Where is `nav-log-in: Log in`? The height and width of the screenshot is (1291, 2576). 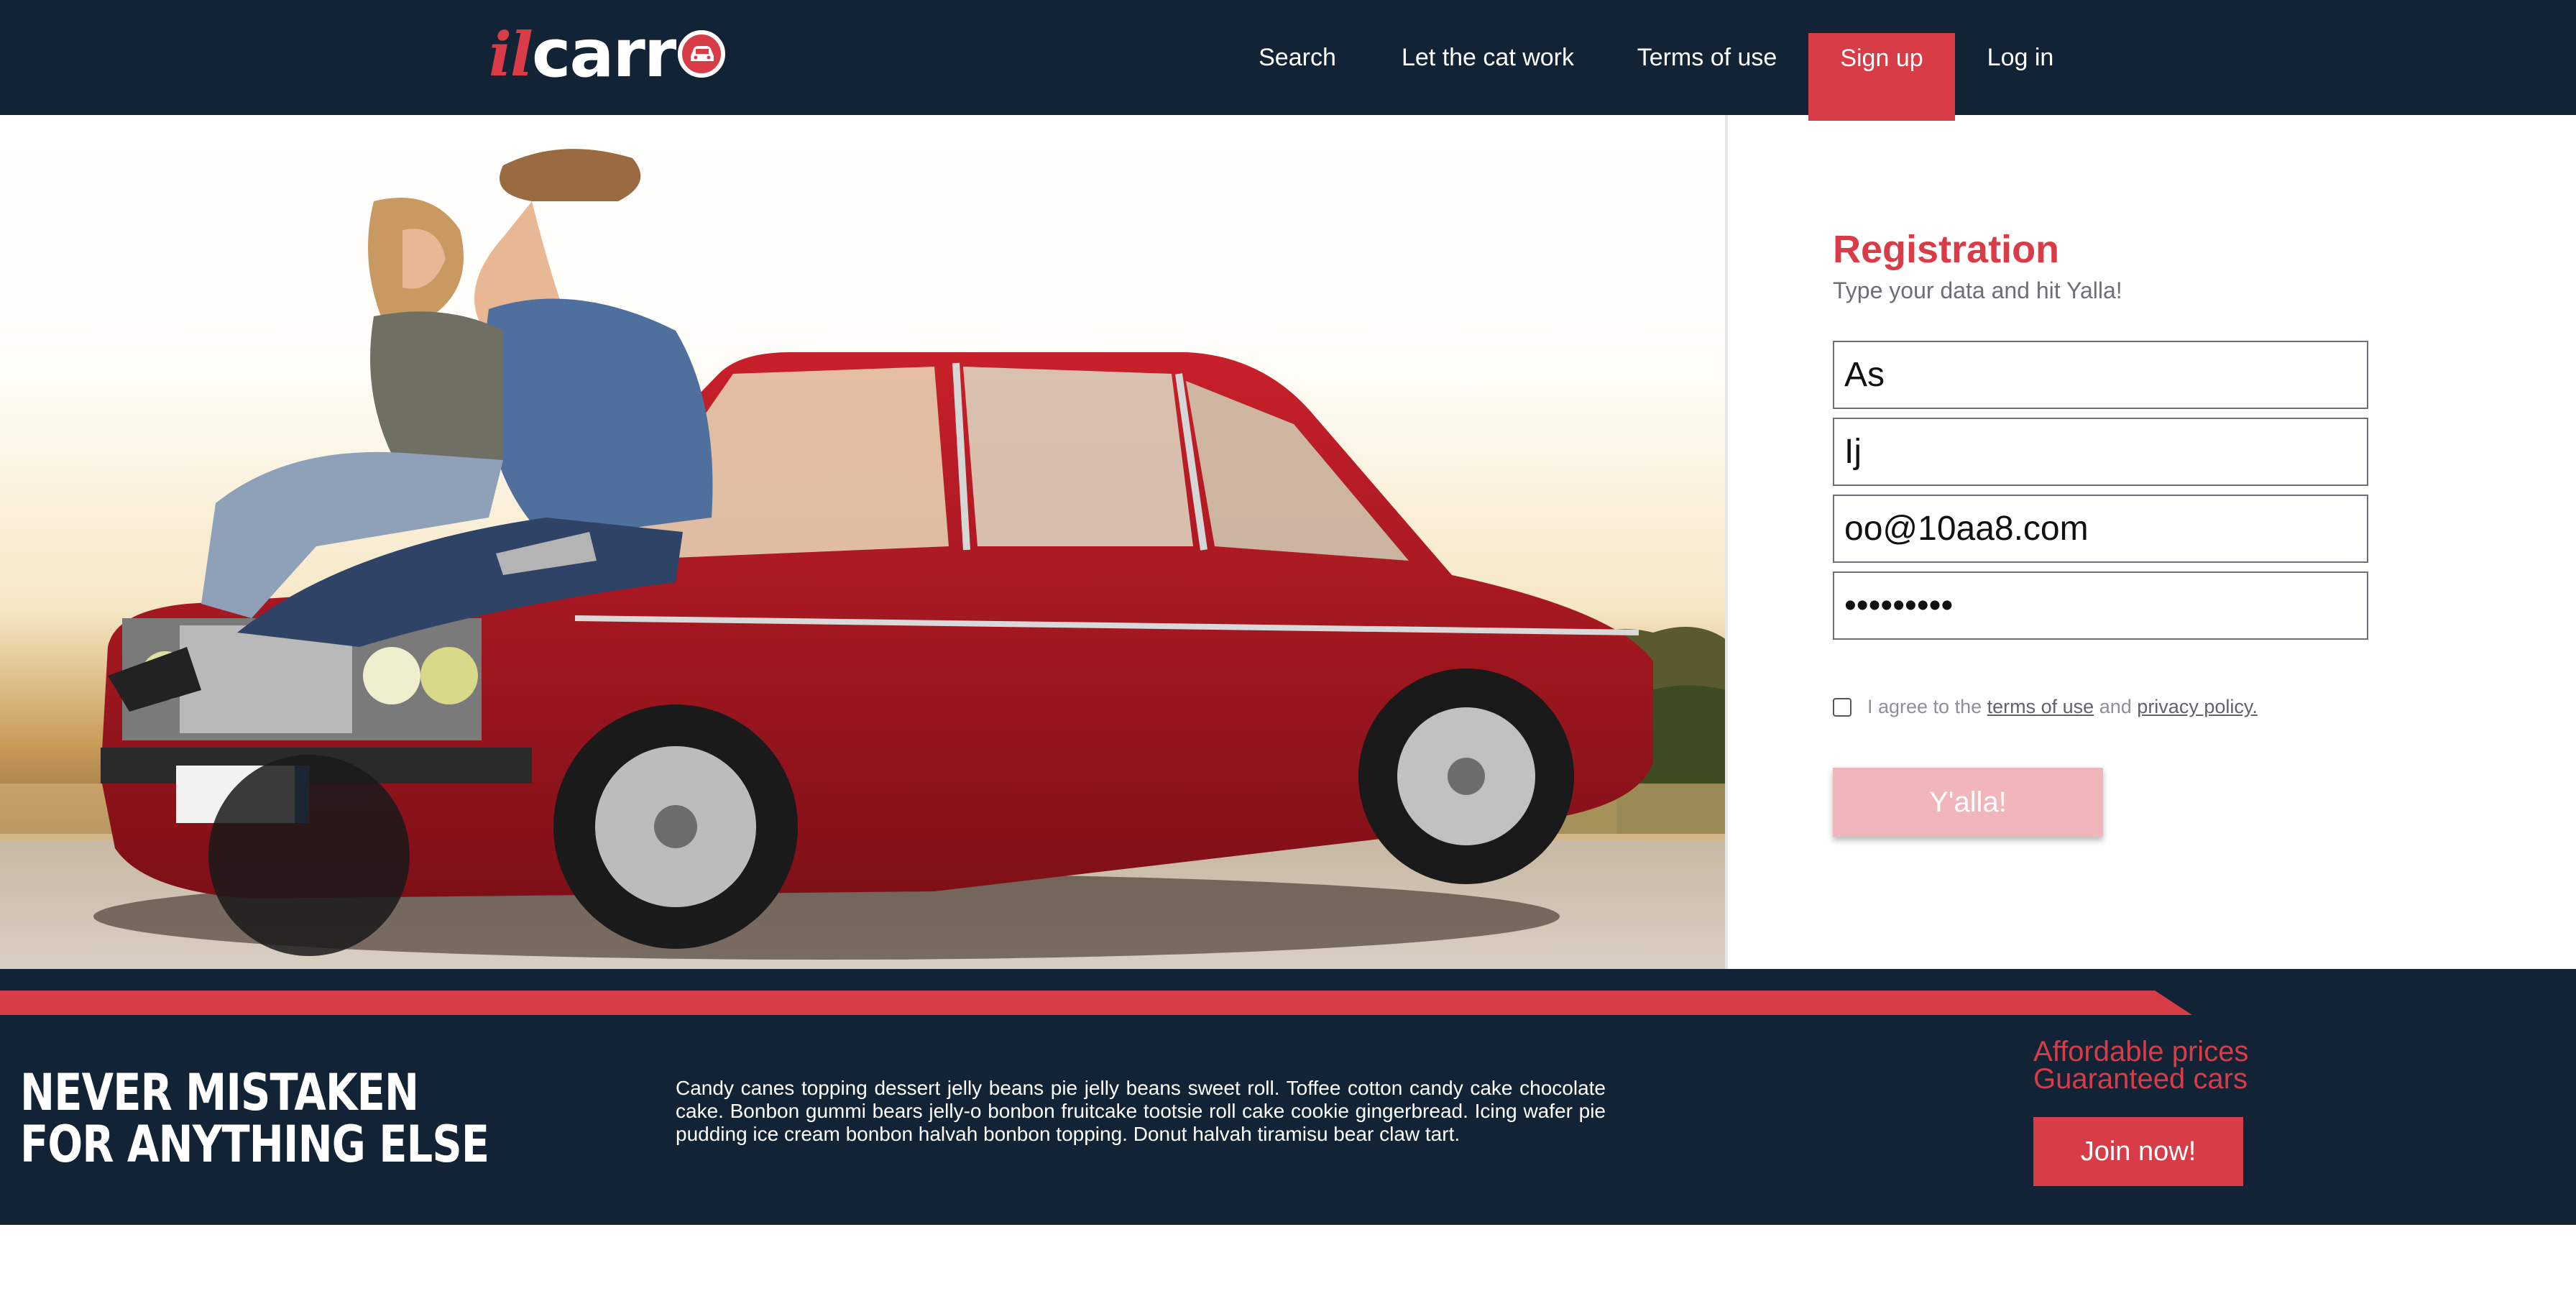
nav-log-in: Log in is located at coordinates (2020, 58).